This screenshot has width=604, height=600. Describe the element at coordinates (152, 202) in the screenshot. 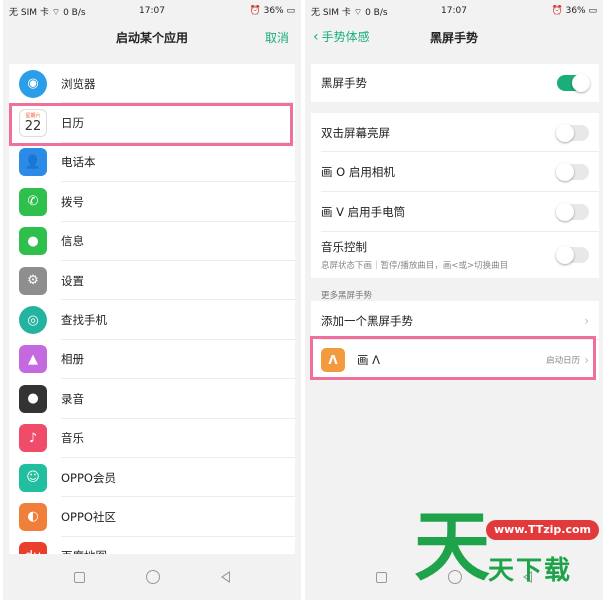

I see `app-list-item: ✆ 拨号` at that location.